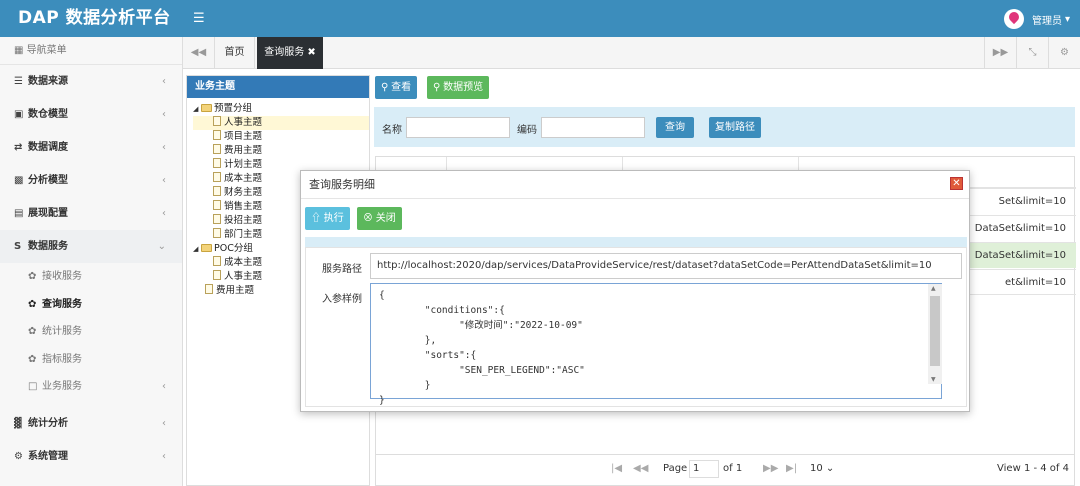 The image size is (1080, 486). Describe the element at coordinates (1035, 282) in the screenshot. I see `table-cell: et&limit=10` at that location.